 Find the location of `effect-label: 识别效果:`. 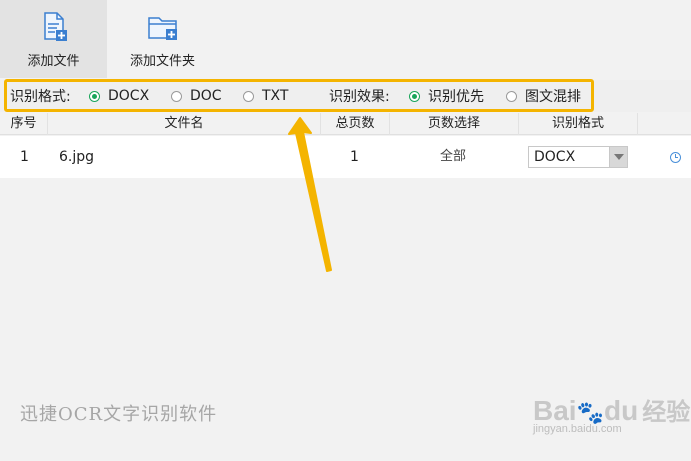

effect-label: 识别效果: is located at coordinates (359, 97).